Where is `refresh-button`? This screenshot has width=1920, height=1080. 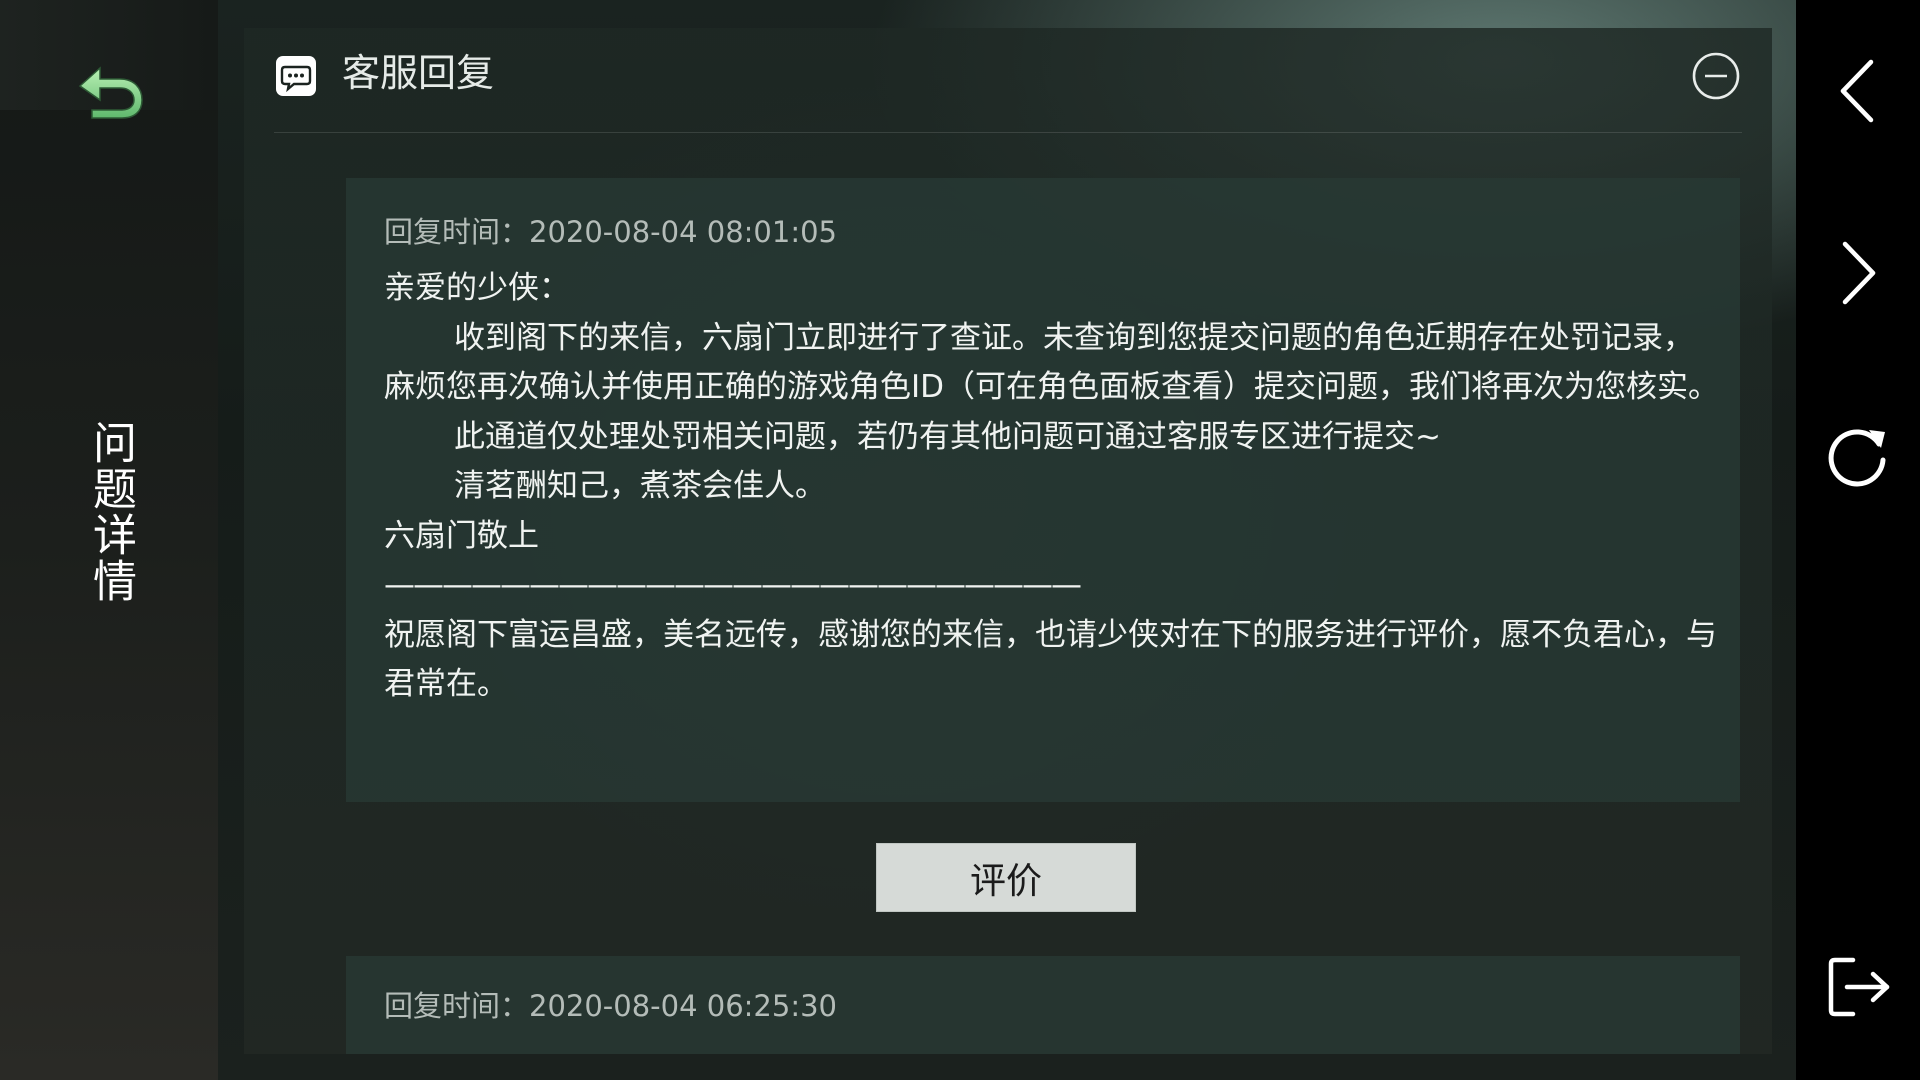
refresh-button is located at coordinates (1858, 457).